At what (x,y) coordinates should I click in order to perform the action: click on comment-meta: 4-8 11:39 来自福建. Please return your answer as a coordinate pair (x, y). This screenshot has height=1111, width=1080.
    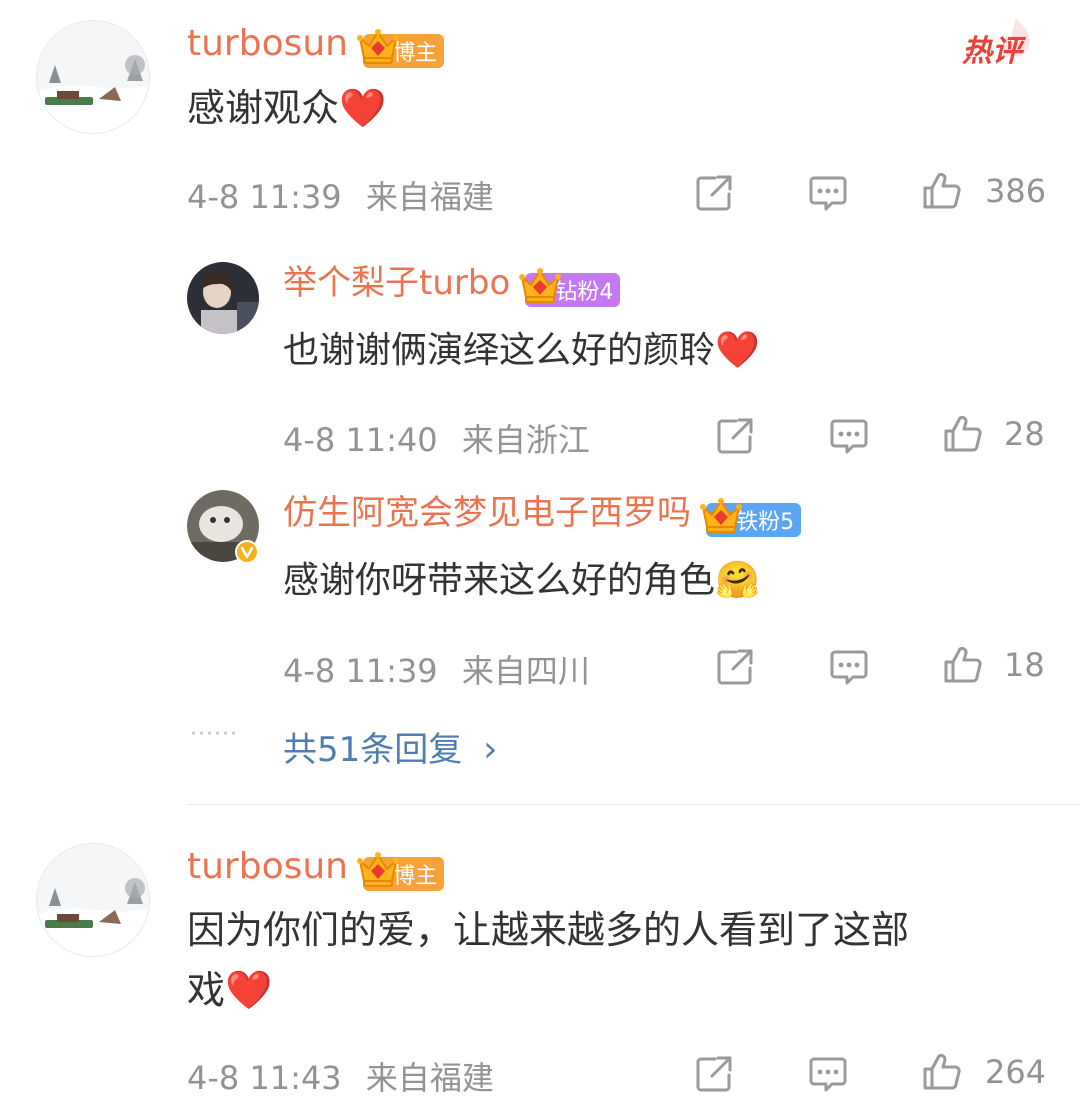
    Looking at the image, I should click on (340, 195).